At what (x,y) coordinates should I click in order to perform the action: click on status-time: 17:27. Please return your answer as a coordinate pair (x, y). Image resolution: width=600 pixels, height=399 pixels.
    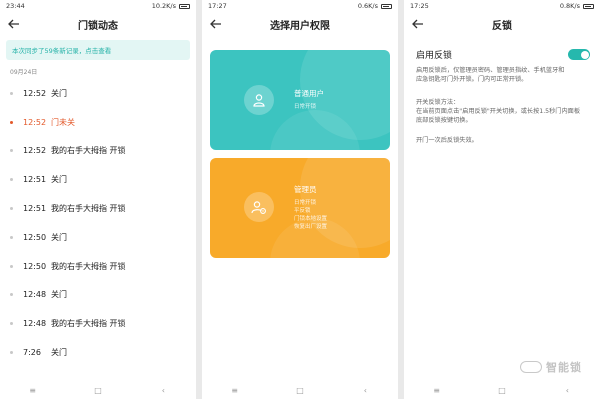
    Looking at the image, I should click on (217, 6).